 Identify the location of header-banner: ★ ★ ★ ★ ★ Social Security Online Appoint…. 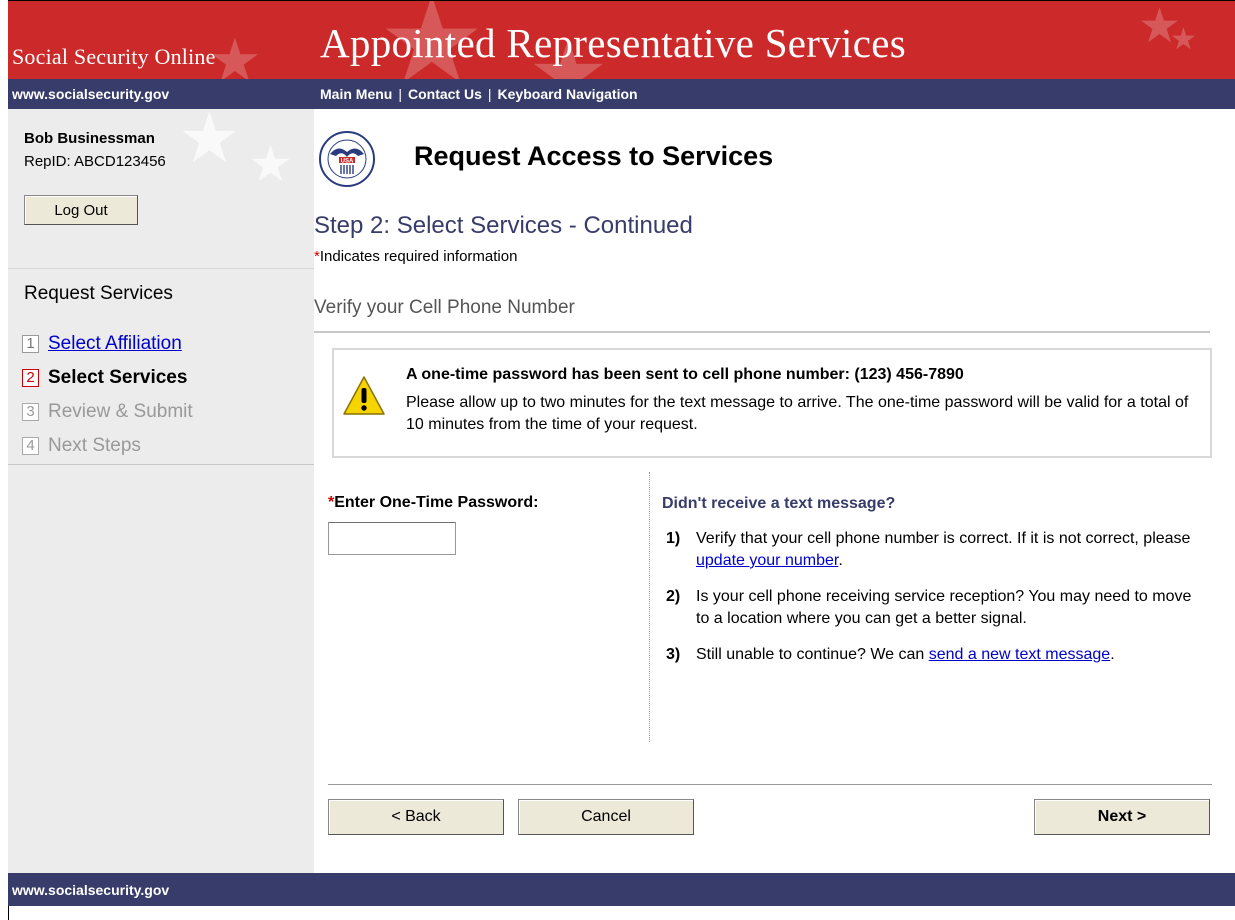
(621, 40).